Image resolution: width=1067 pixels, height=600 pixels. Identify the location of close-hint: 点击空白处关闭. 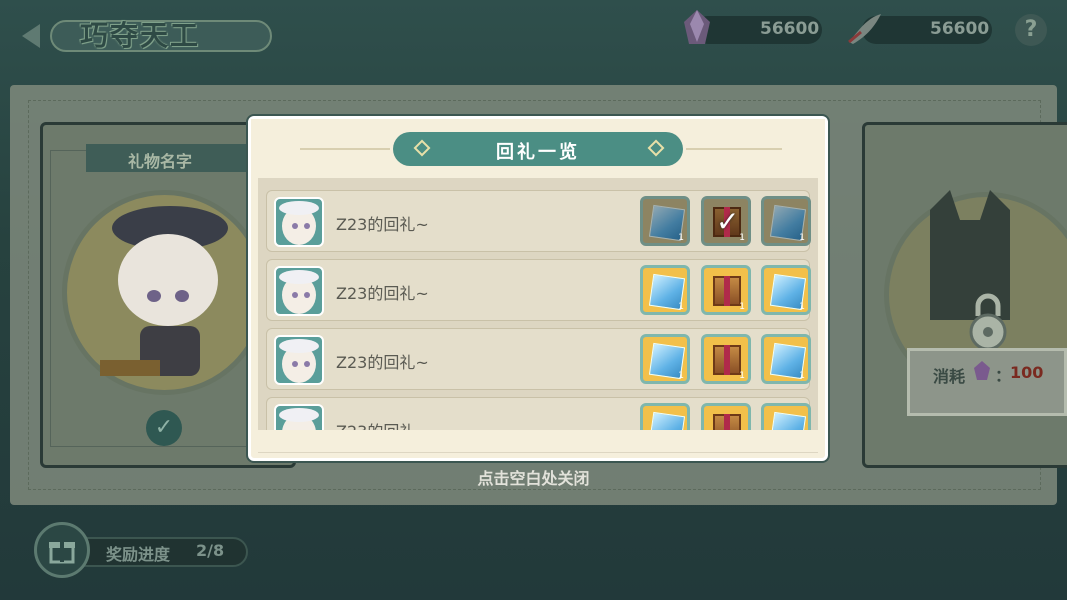
(533, 477).